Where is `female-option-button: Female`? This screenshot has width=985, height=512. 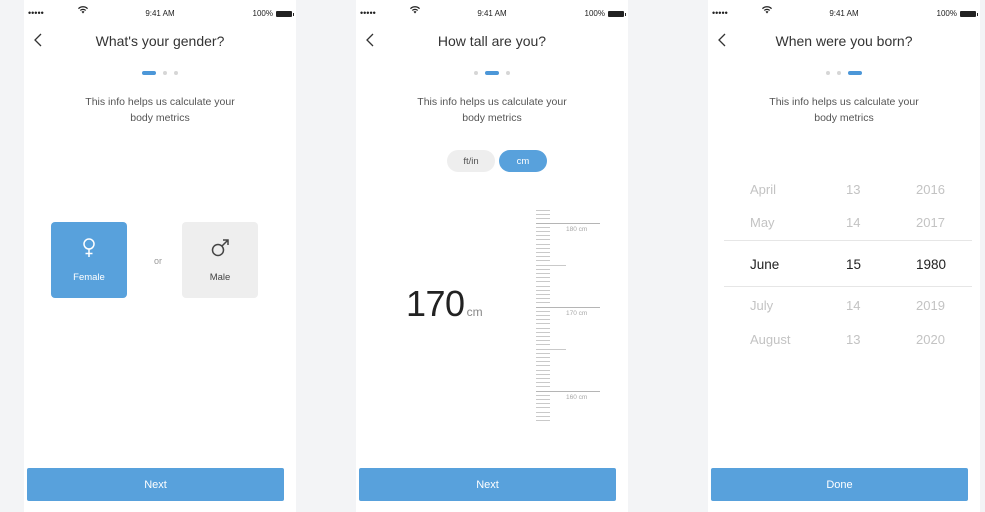
female-option-button: Female is located at coordinates (89, 260).